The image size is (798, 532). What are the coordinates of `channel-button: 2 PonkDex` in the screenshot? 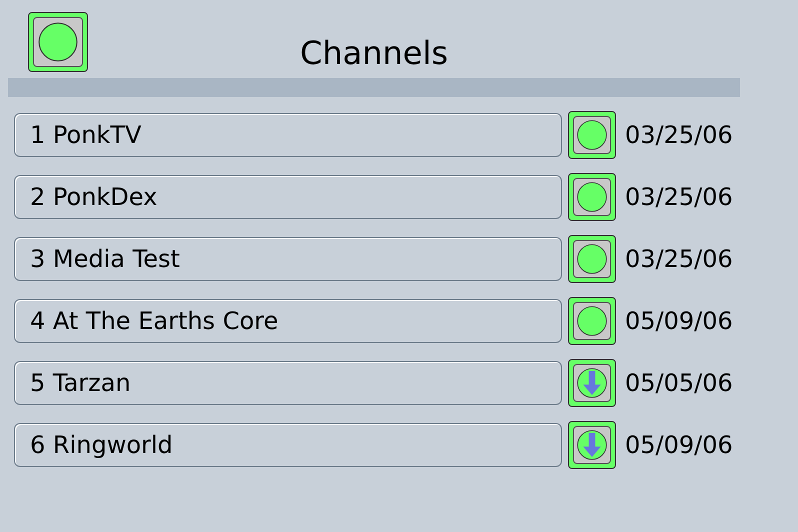 It's located at (288, 197).